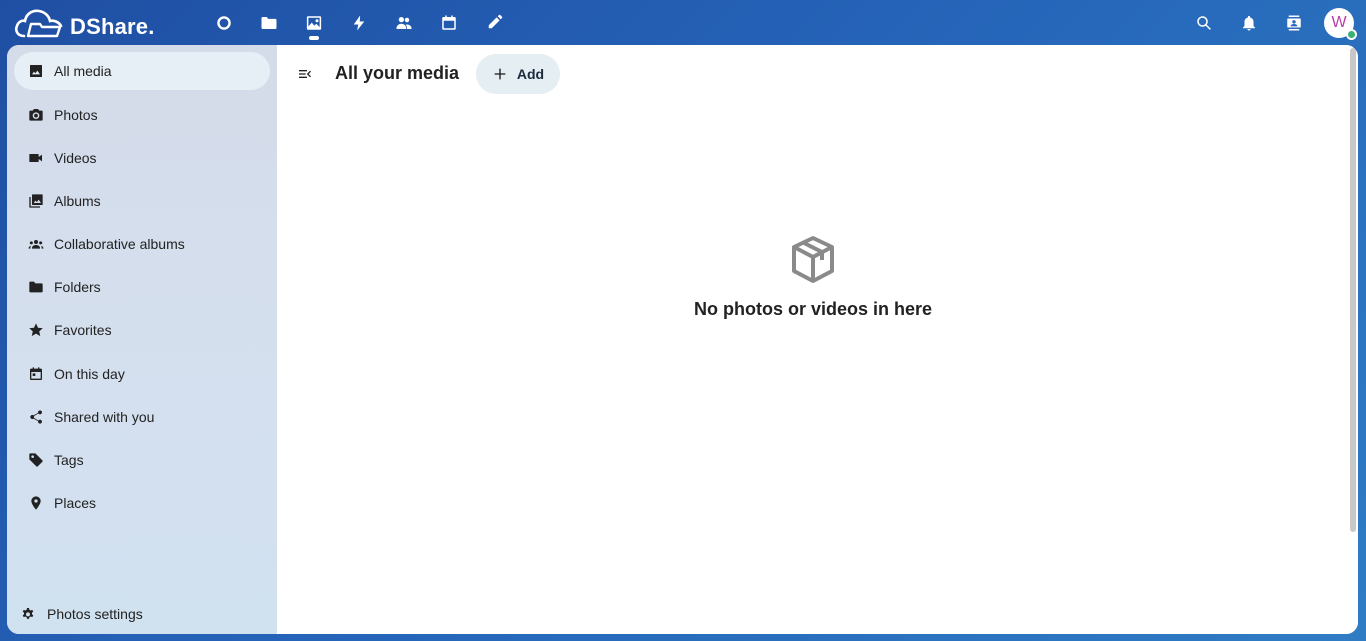 This screenshot has height=641, width=1366. Describe the element at coordinates (77, 287) in the screenshot. I see `sidebar-item-label: Folders` at that location.